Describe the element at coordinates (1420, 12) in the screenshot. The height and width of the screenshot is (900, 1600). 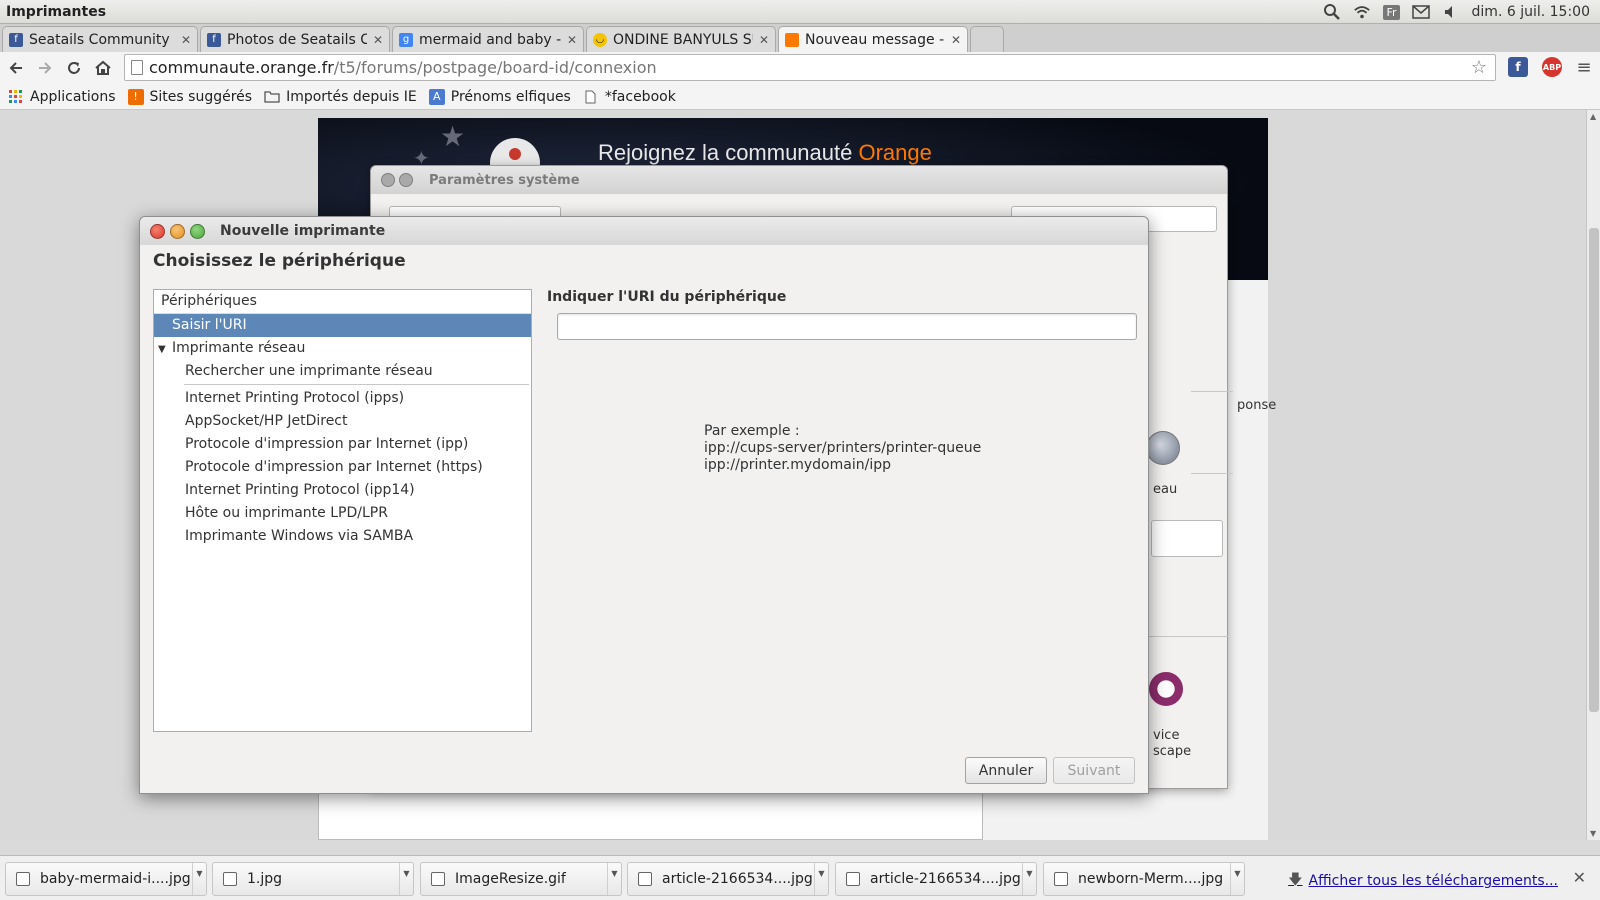
I see `mail-icon` at that location.